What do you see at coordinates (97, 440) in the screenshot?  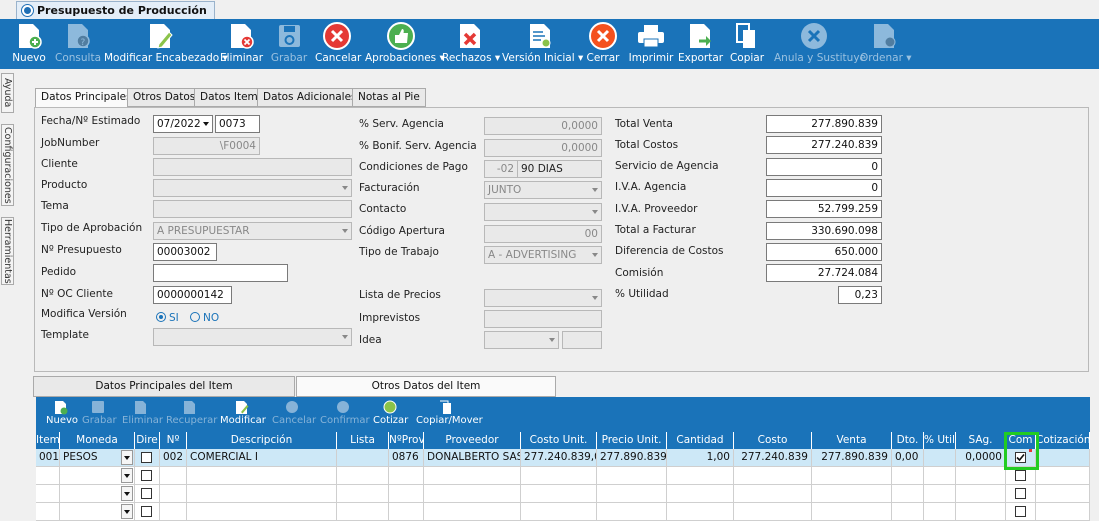 I see `col-header-moneda: Moneda` at bounding box center [97, 440].